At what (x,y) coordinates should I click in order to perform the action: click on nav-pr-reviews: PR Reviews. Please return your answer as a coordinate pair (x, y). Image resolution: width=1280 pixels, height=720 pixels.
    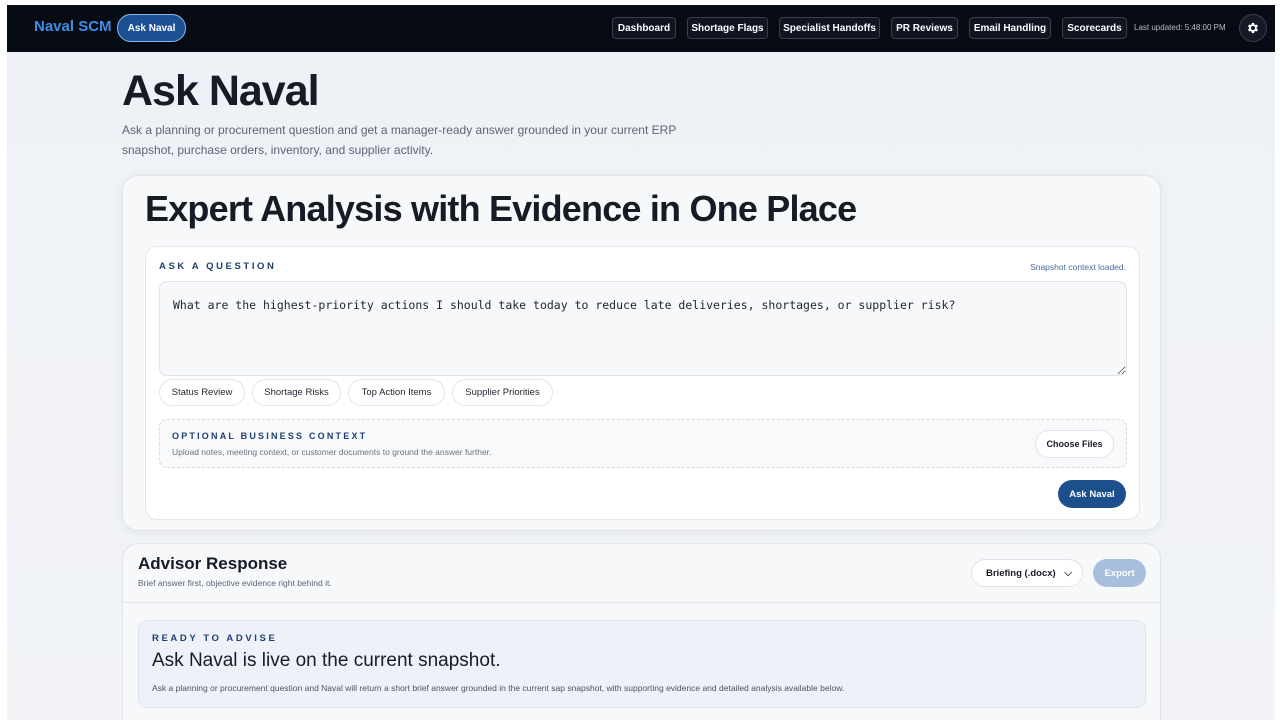
    Looking at the image, I should click on (924, 28).